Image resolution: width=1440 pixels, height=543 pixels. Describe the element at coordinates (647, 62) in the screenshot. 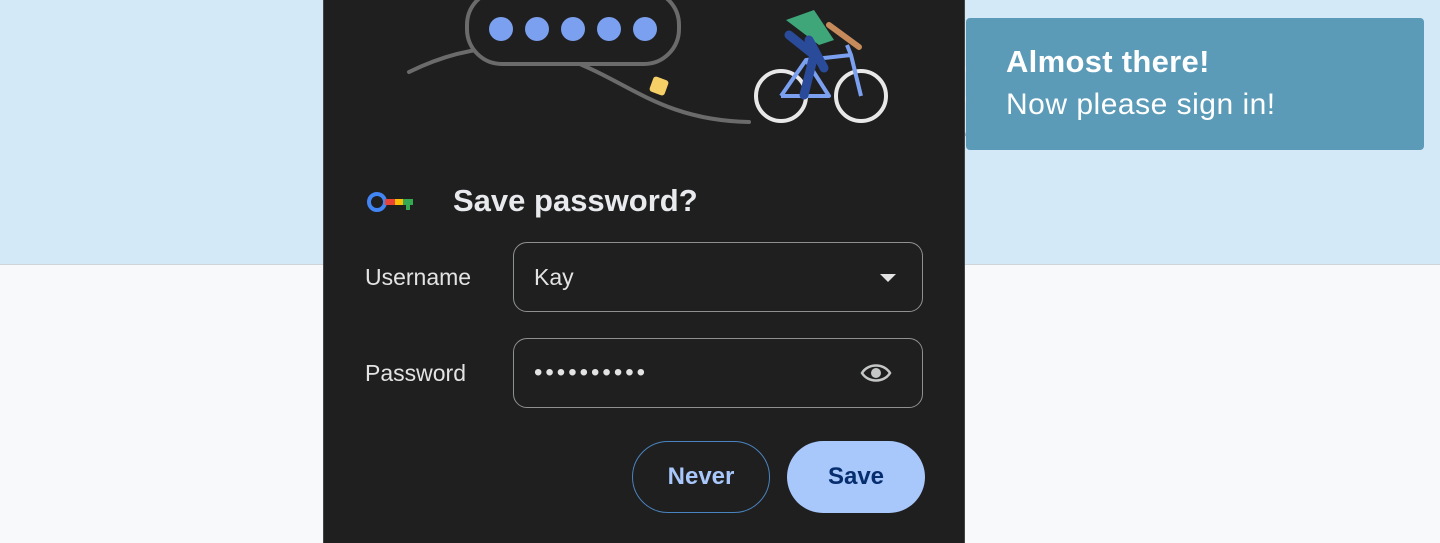

I see `password-illustration` at that location.